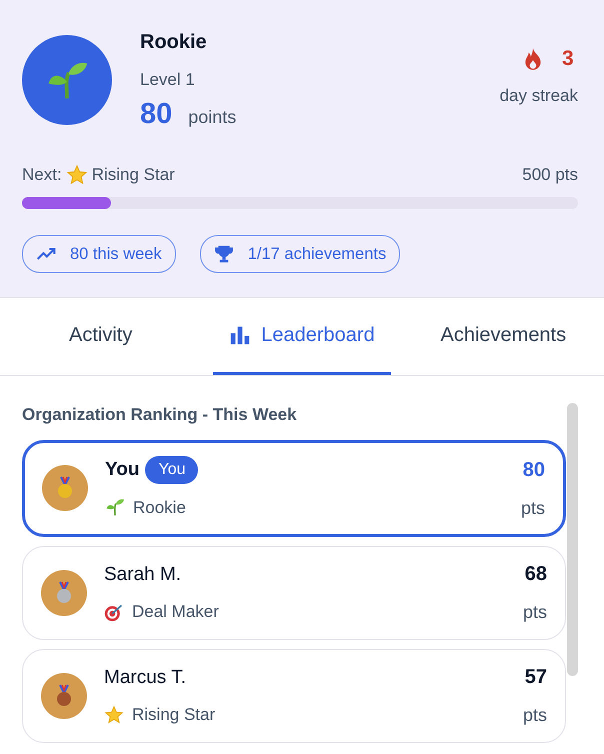  What do you see at coordinates (302, 336) in the screenshot?
I see `tab: Leaderboard` at bounding box center [302, 336].